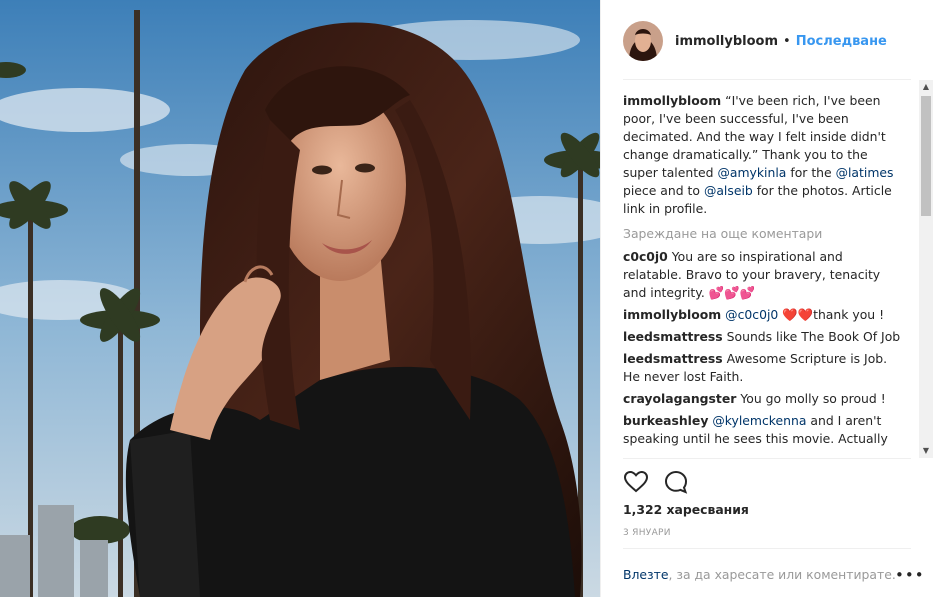 The width and height of the screenshot is (935, 597). Describe the element at coordinates (726, 41) in the screenshot. I see `header-username: immollybloom` at that location.